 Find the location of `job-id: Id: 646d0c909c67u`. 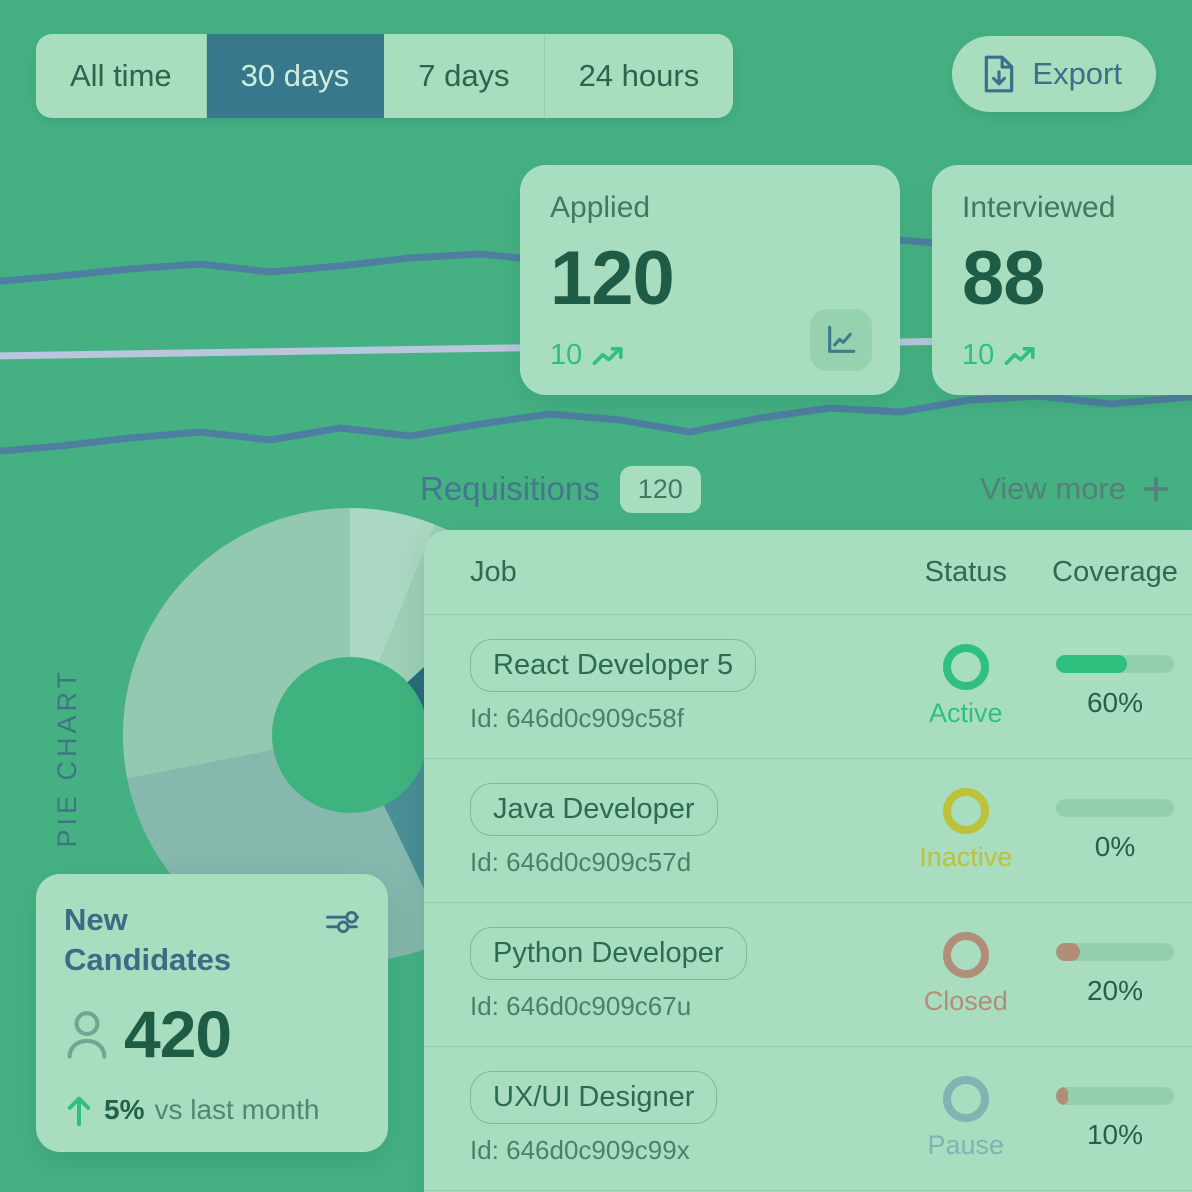

job-id: Id: 646d0c909c67u is located at coordinates (581, 1006).